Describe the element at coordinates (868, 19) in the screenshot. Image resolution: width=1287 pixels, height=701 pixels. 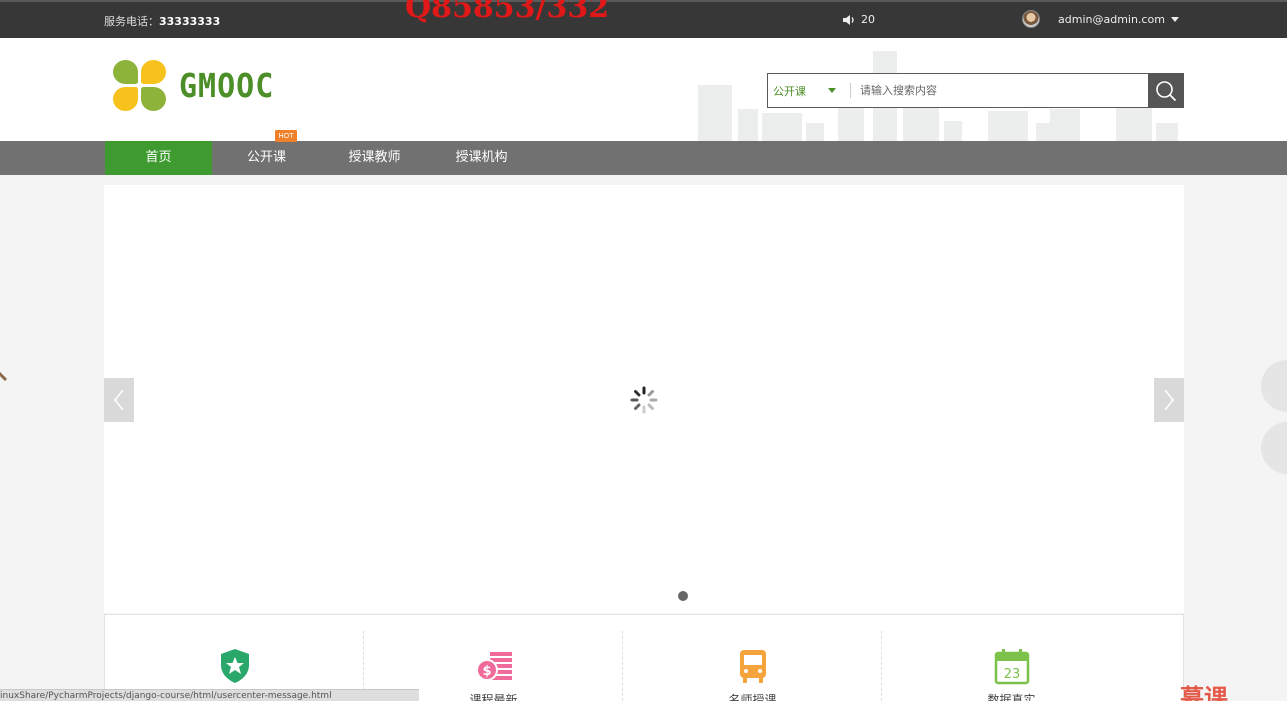
I see `notice-count: 20` at that location.